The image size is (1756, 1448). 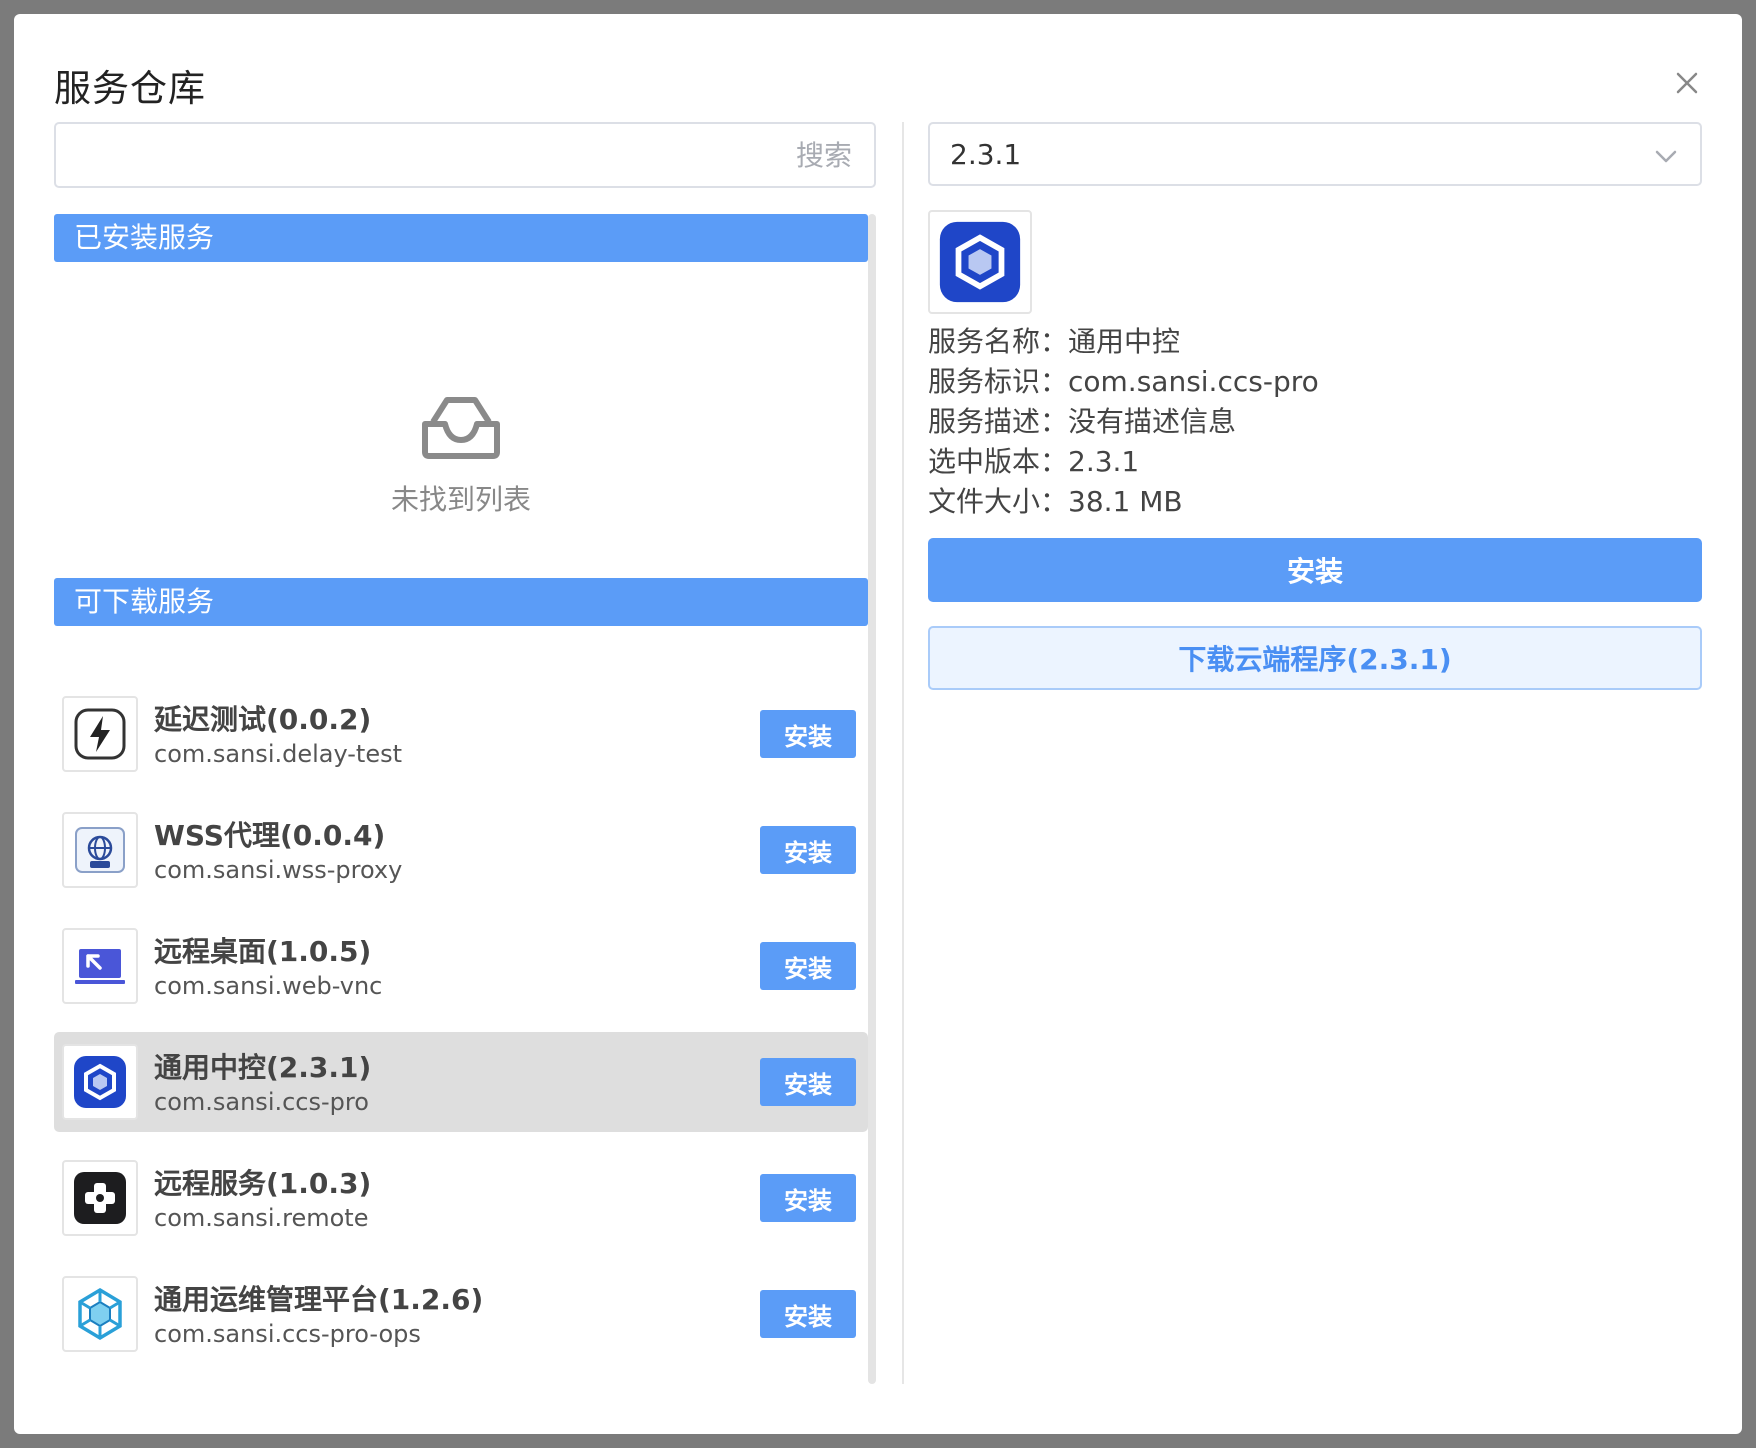 I want to click on detail-service-id: 服务标识：com.sansi.ccs-pro, so click(x=1123, y=381).